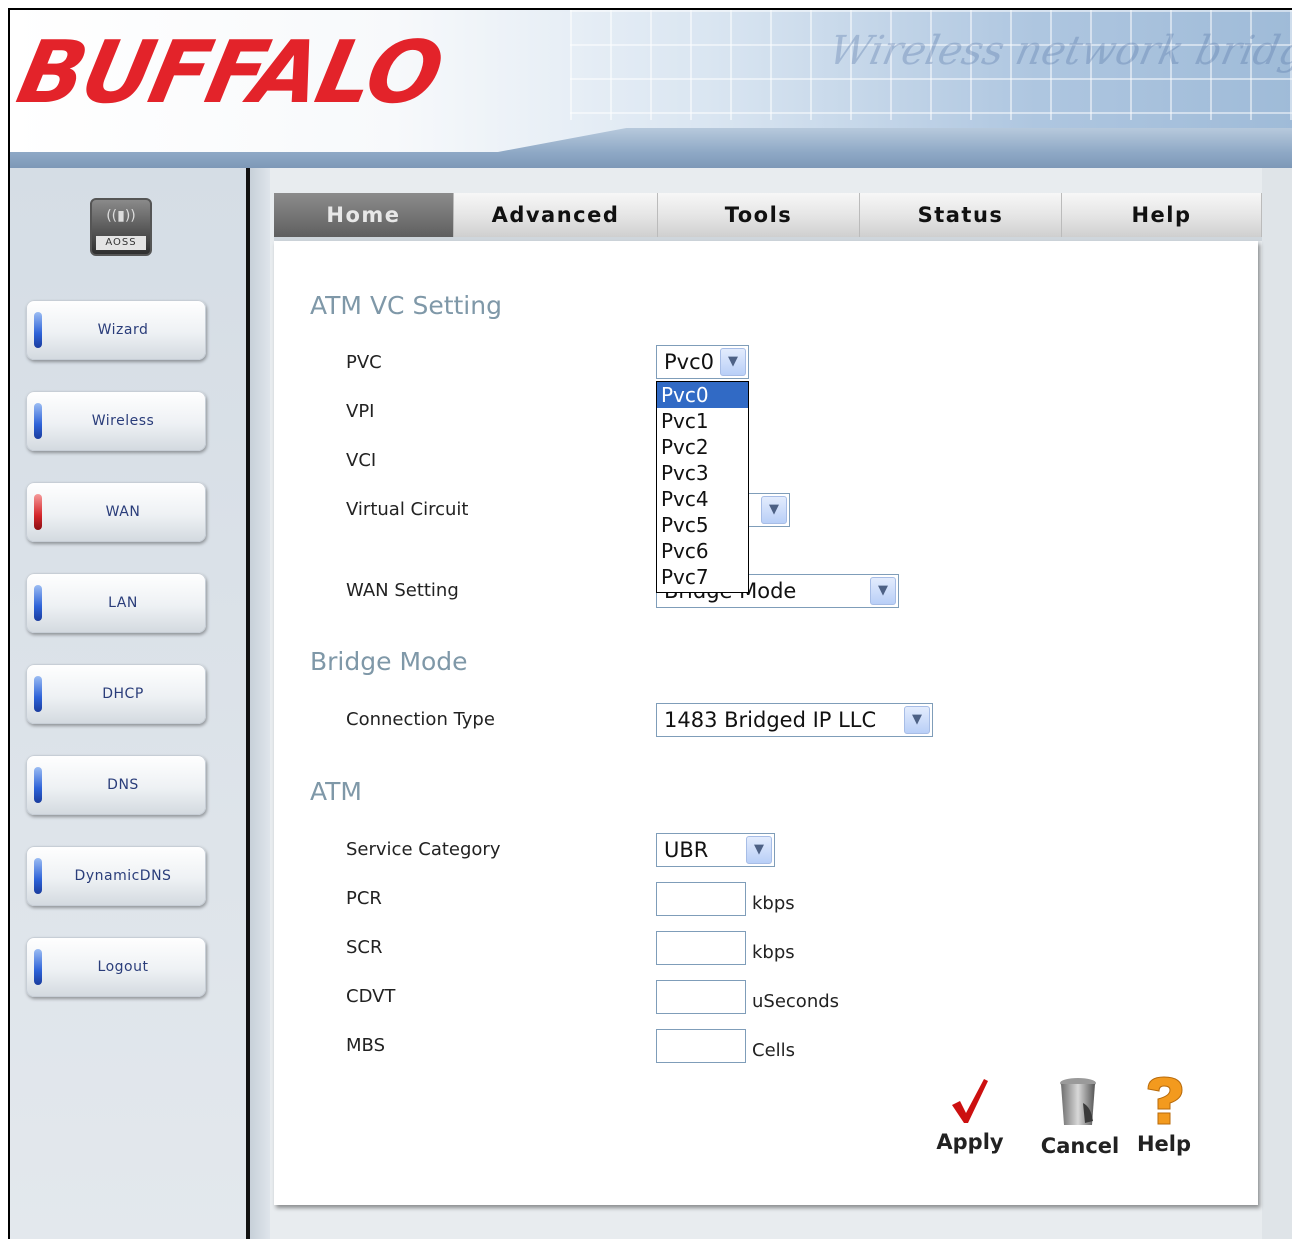 This screenshot has height=1239, width=1292. Describe the element at coordinates (702, 421) in the screenshot. I see `pvc-option: Pvc1` at that location.